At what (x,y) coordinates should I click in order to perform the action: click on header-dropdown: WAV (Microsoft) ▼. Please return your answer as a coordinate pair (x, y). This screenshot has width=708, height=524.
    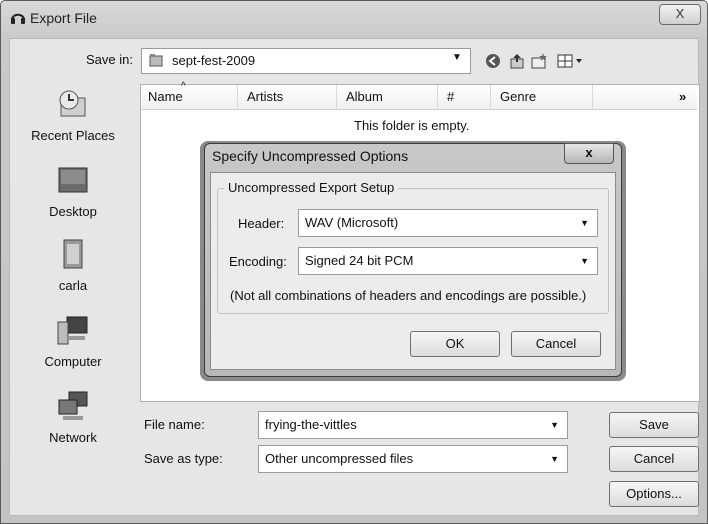
    Looking at the image, I should click on (448, 223).